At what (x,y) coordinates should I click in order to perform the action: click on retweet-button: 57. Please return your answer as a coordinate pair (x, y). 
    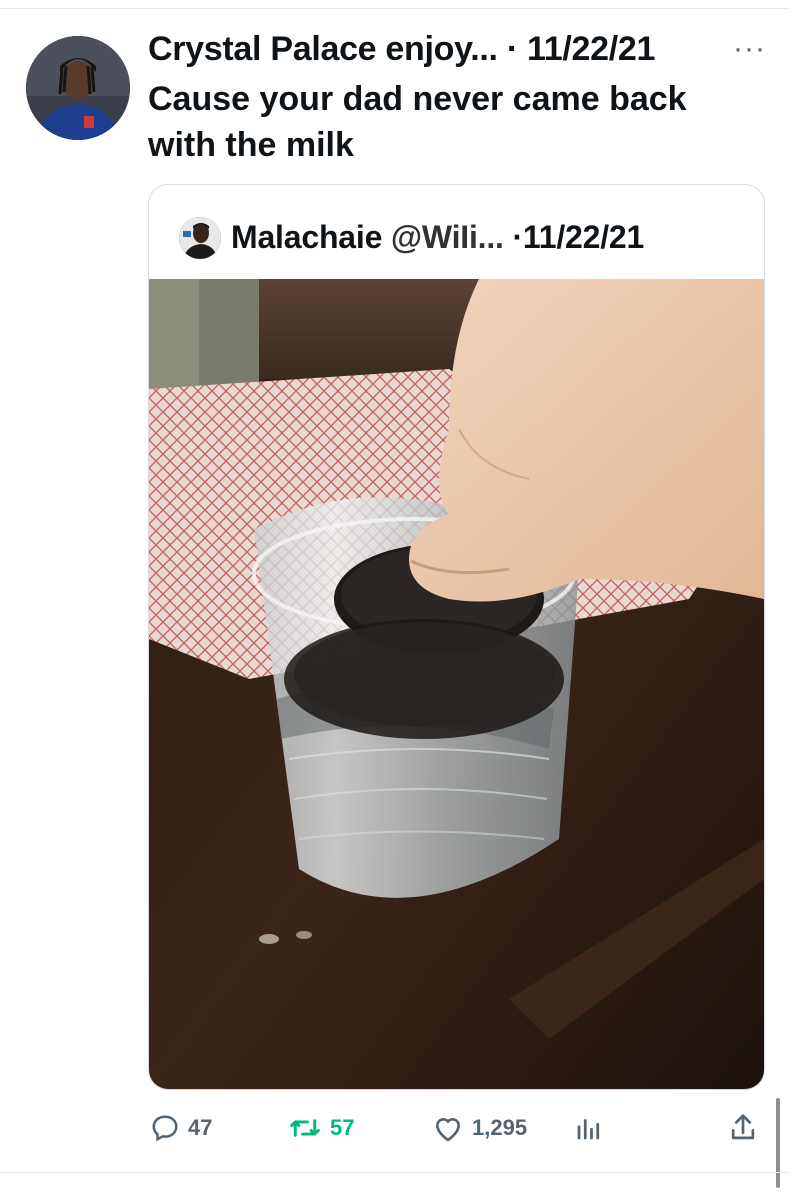
    Looking at the image, I should click on (321, 1128).